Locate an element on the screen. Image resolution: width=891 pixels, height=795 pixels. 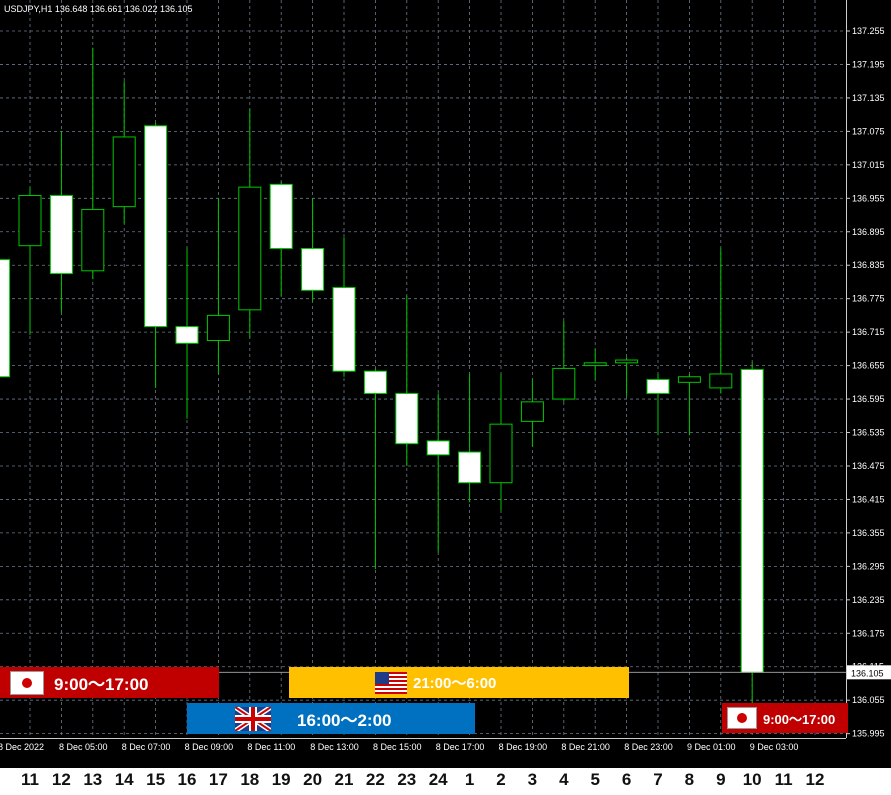
usa-flag-icon is located at coordinates (391, 682).